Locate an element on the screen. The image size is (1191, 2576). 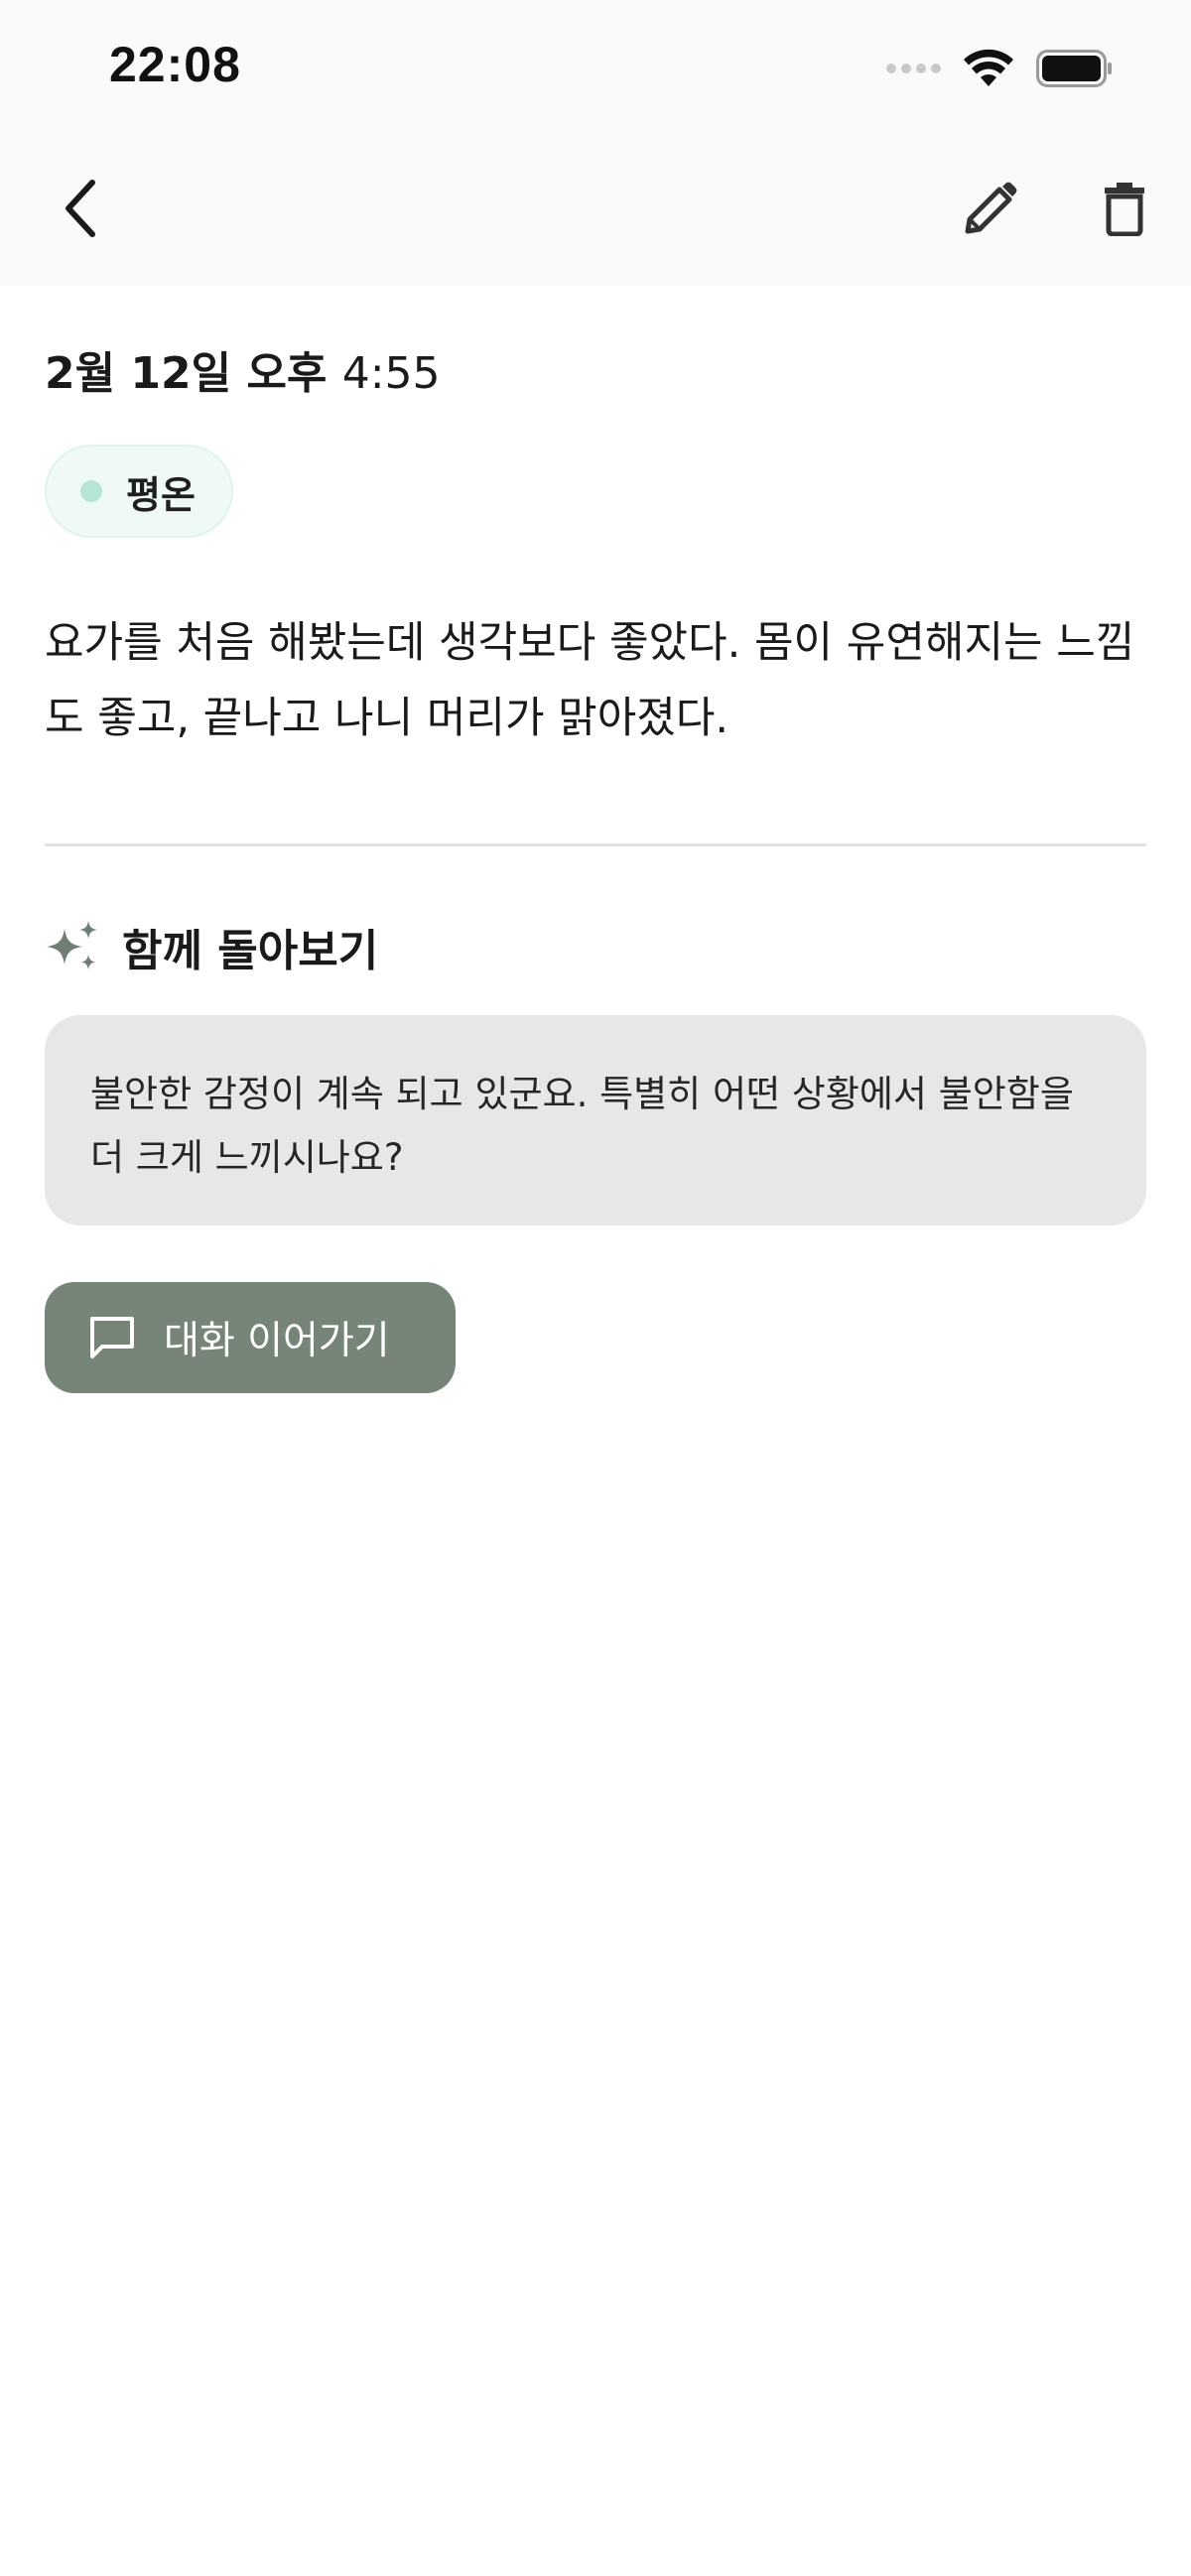
top-bar: 22:08 is located at coordinates (595, 143).